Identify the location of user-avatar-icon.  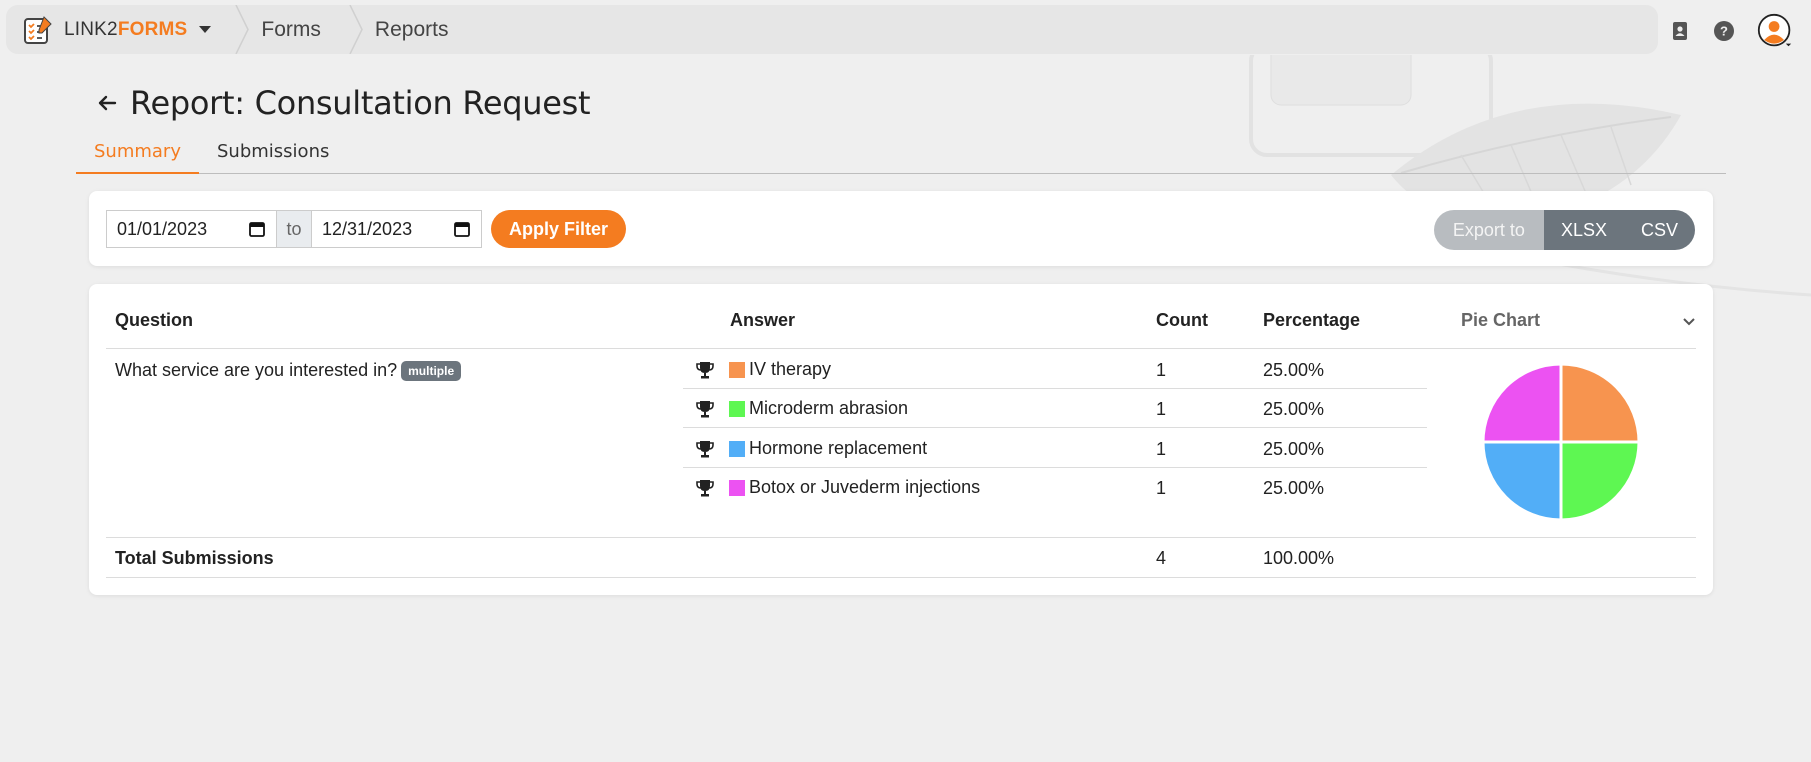
(1775, 31).